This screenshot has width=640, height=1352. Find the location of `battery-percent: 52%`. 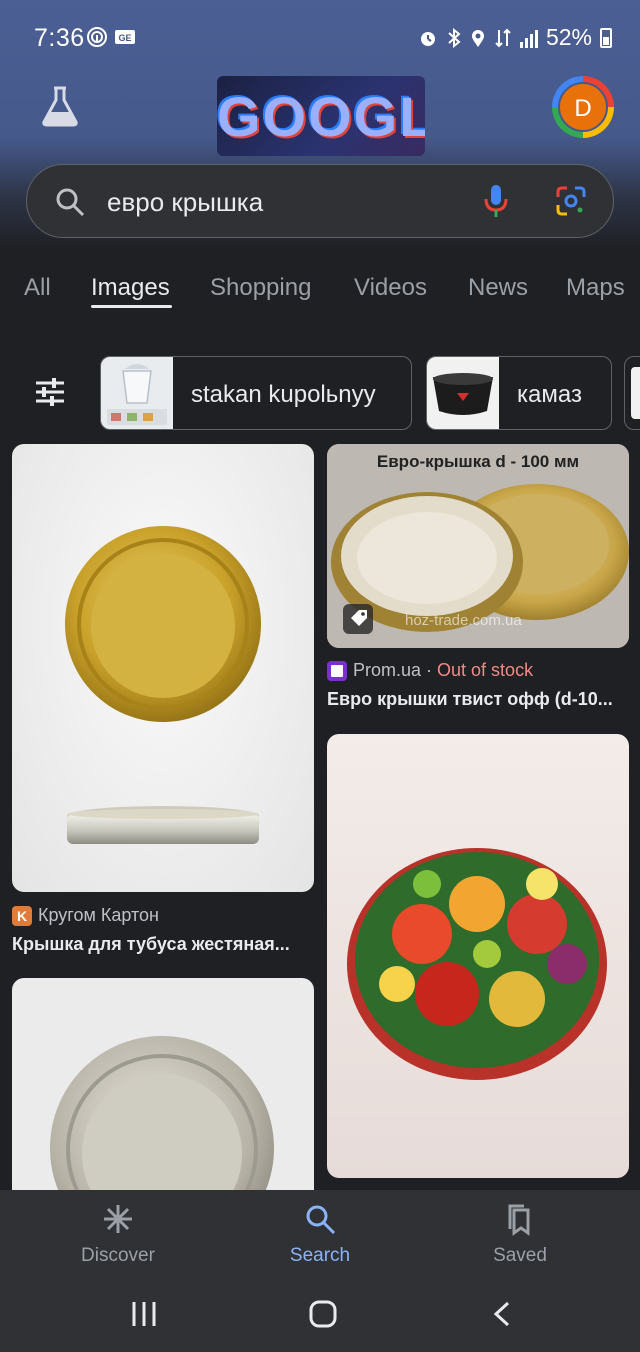

battery-percent: 52% is located at coordinates (568, 37).